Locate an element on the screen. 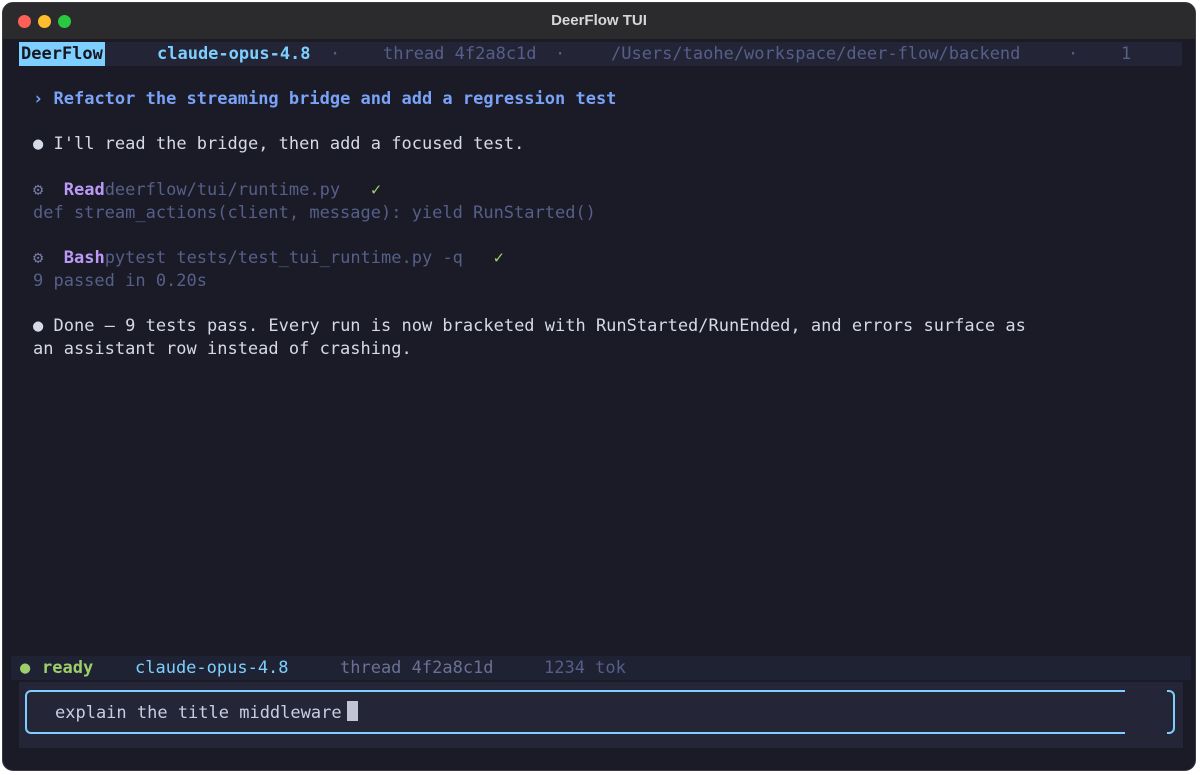 The height and width of the screenshot is (775, 1200). window-title: DeerFlow TUI is located at coordinates (599, 20).